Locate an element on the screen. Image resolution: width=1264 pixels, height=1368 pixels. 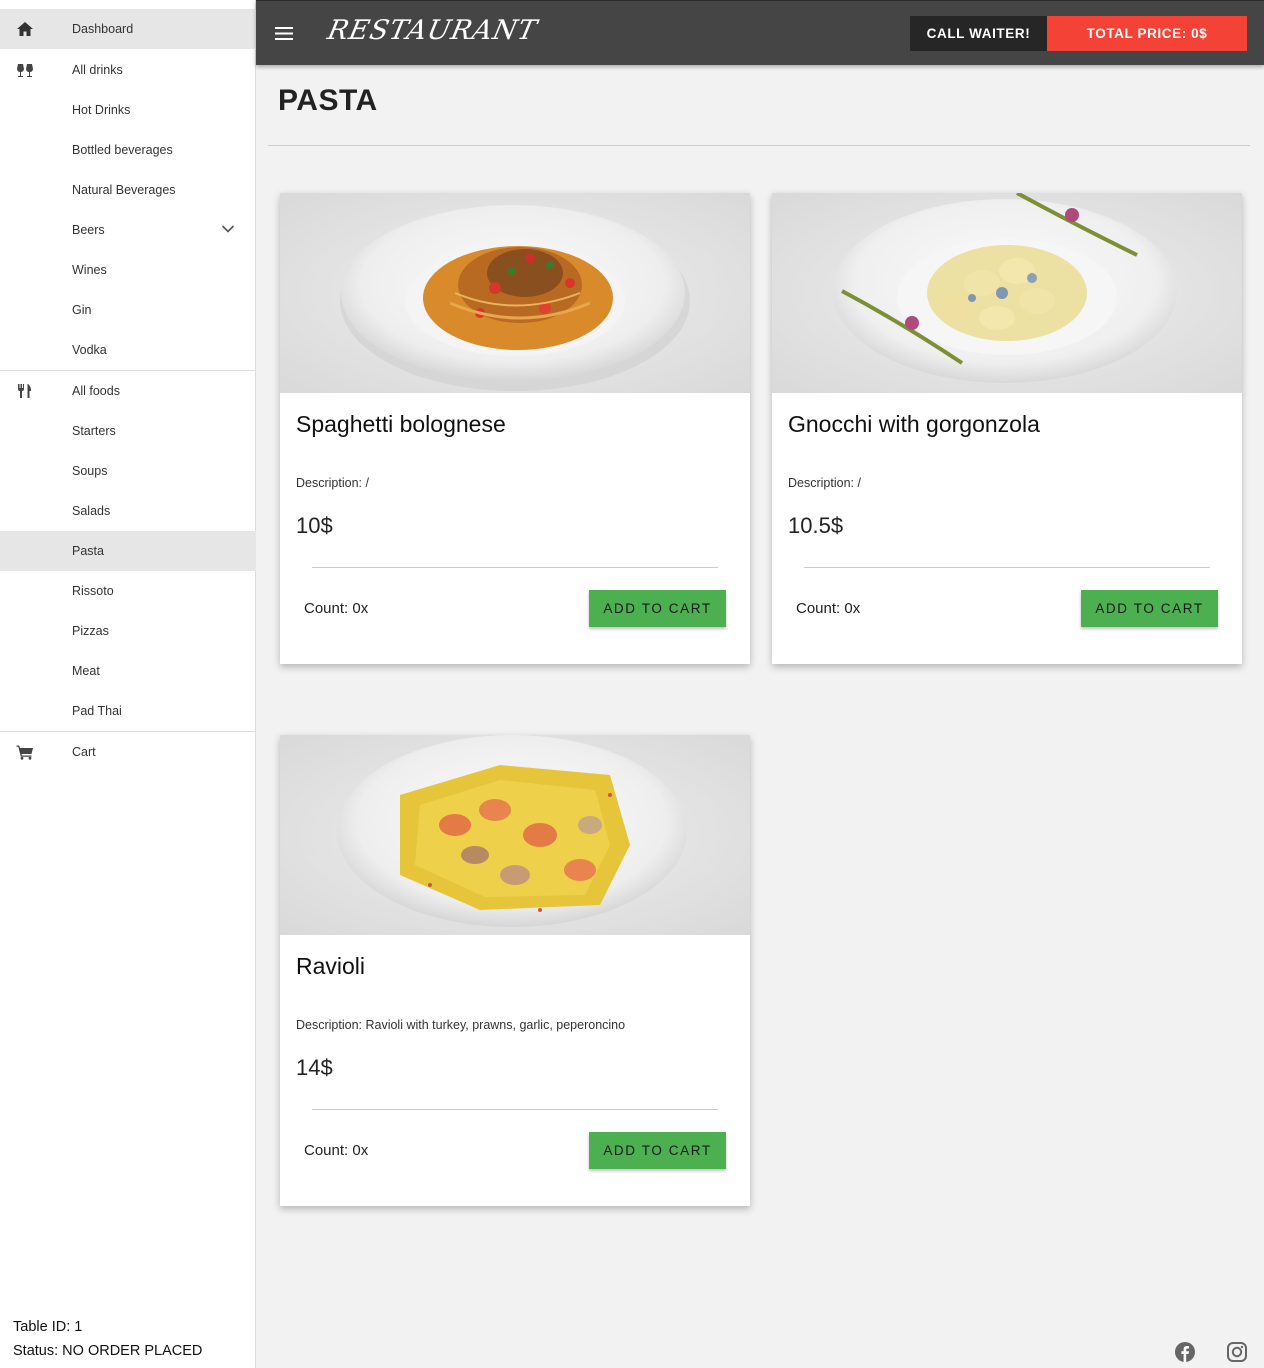
product-price: 10$ is located at coordinates (314, 525).